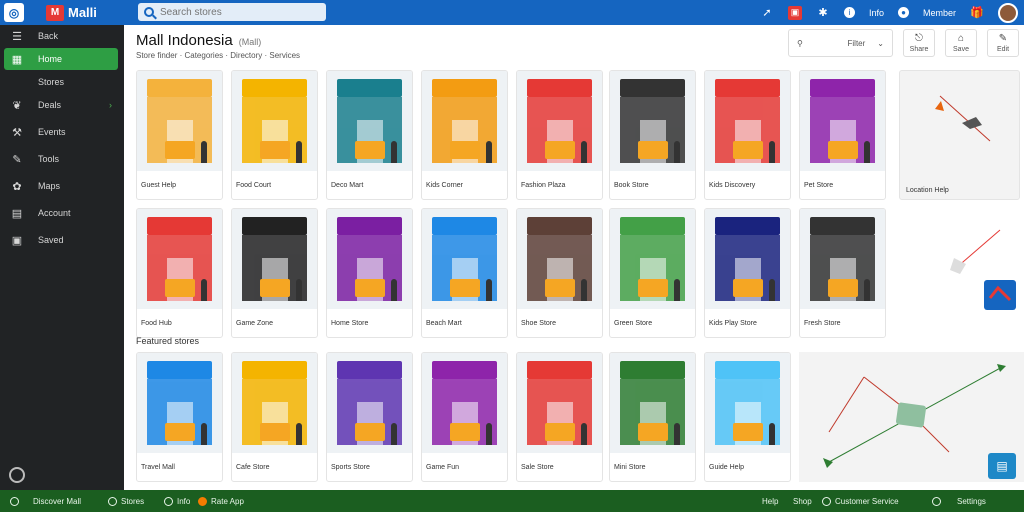 The height and width of the screenshot is (512, 1024). I want to click on sidebar-item-label: Stores, so click(51, 82).